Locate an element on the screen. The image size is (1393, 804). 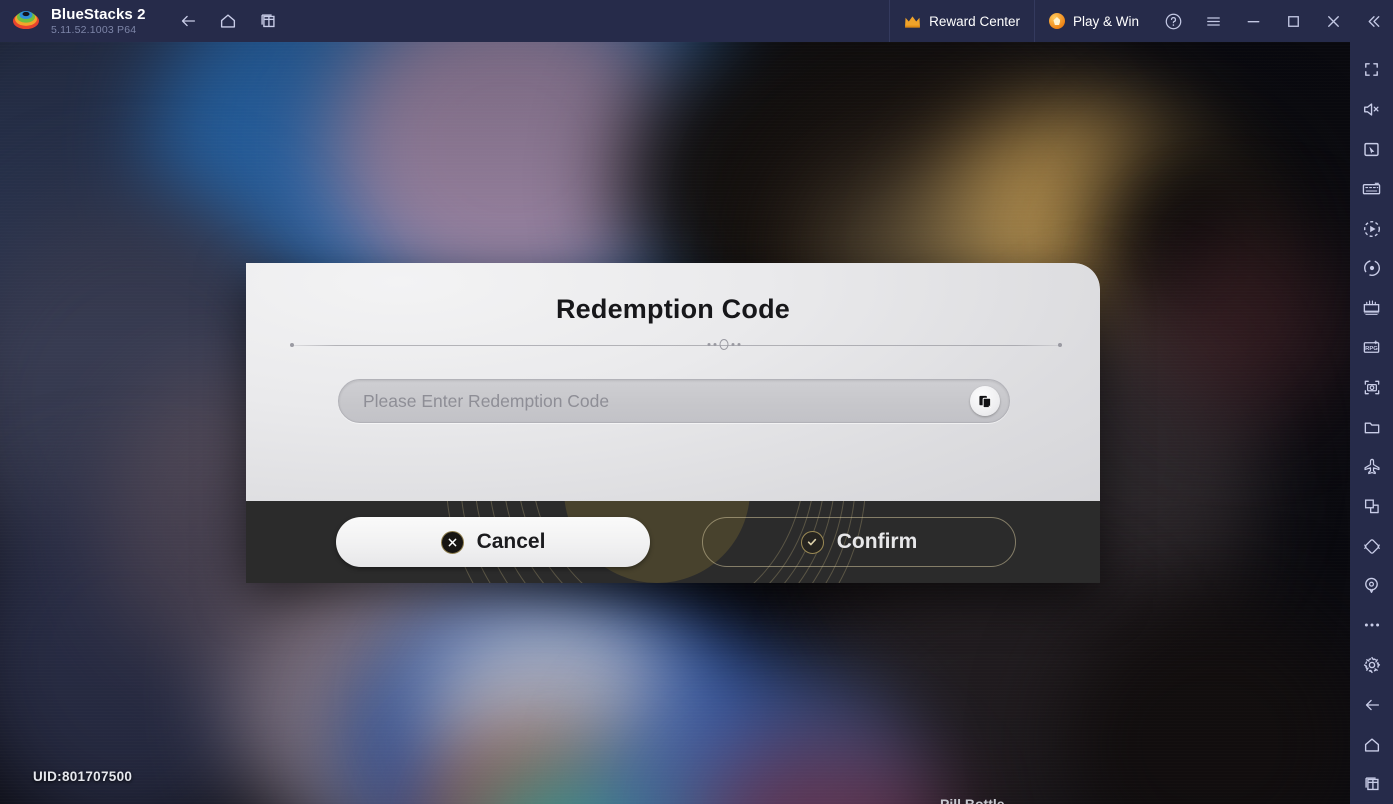
redemption-code-field is located at coordinates (674, 401).